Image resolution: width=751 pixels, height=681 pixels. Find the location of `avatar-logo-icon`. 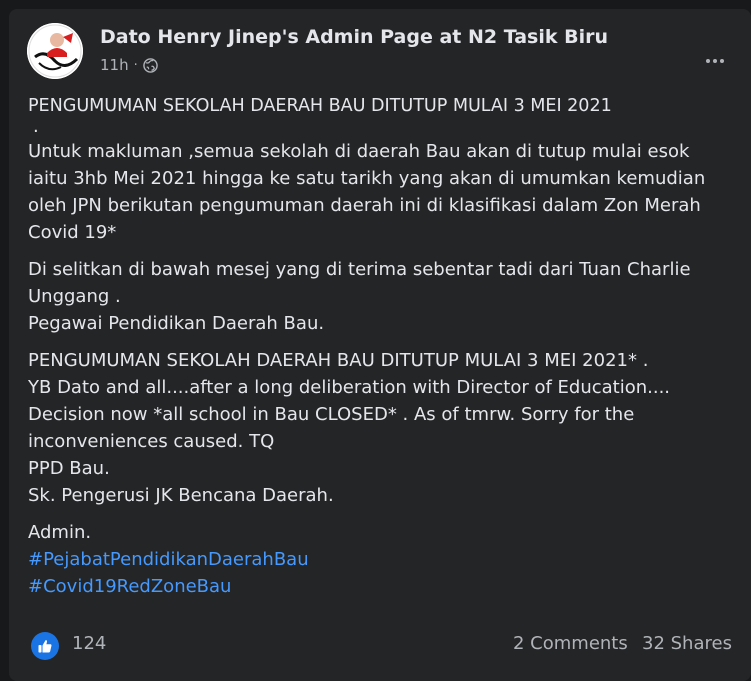

avatar-logo-icon is located at coordinates (55, 51).